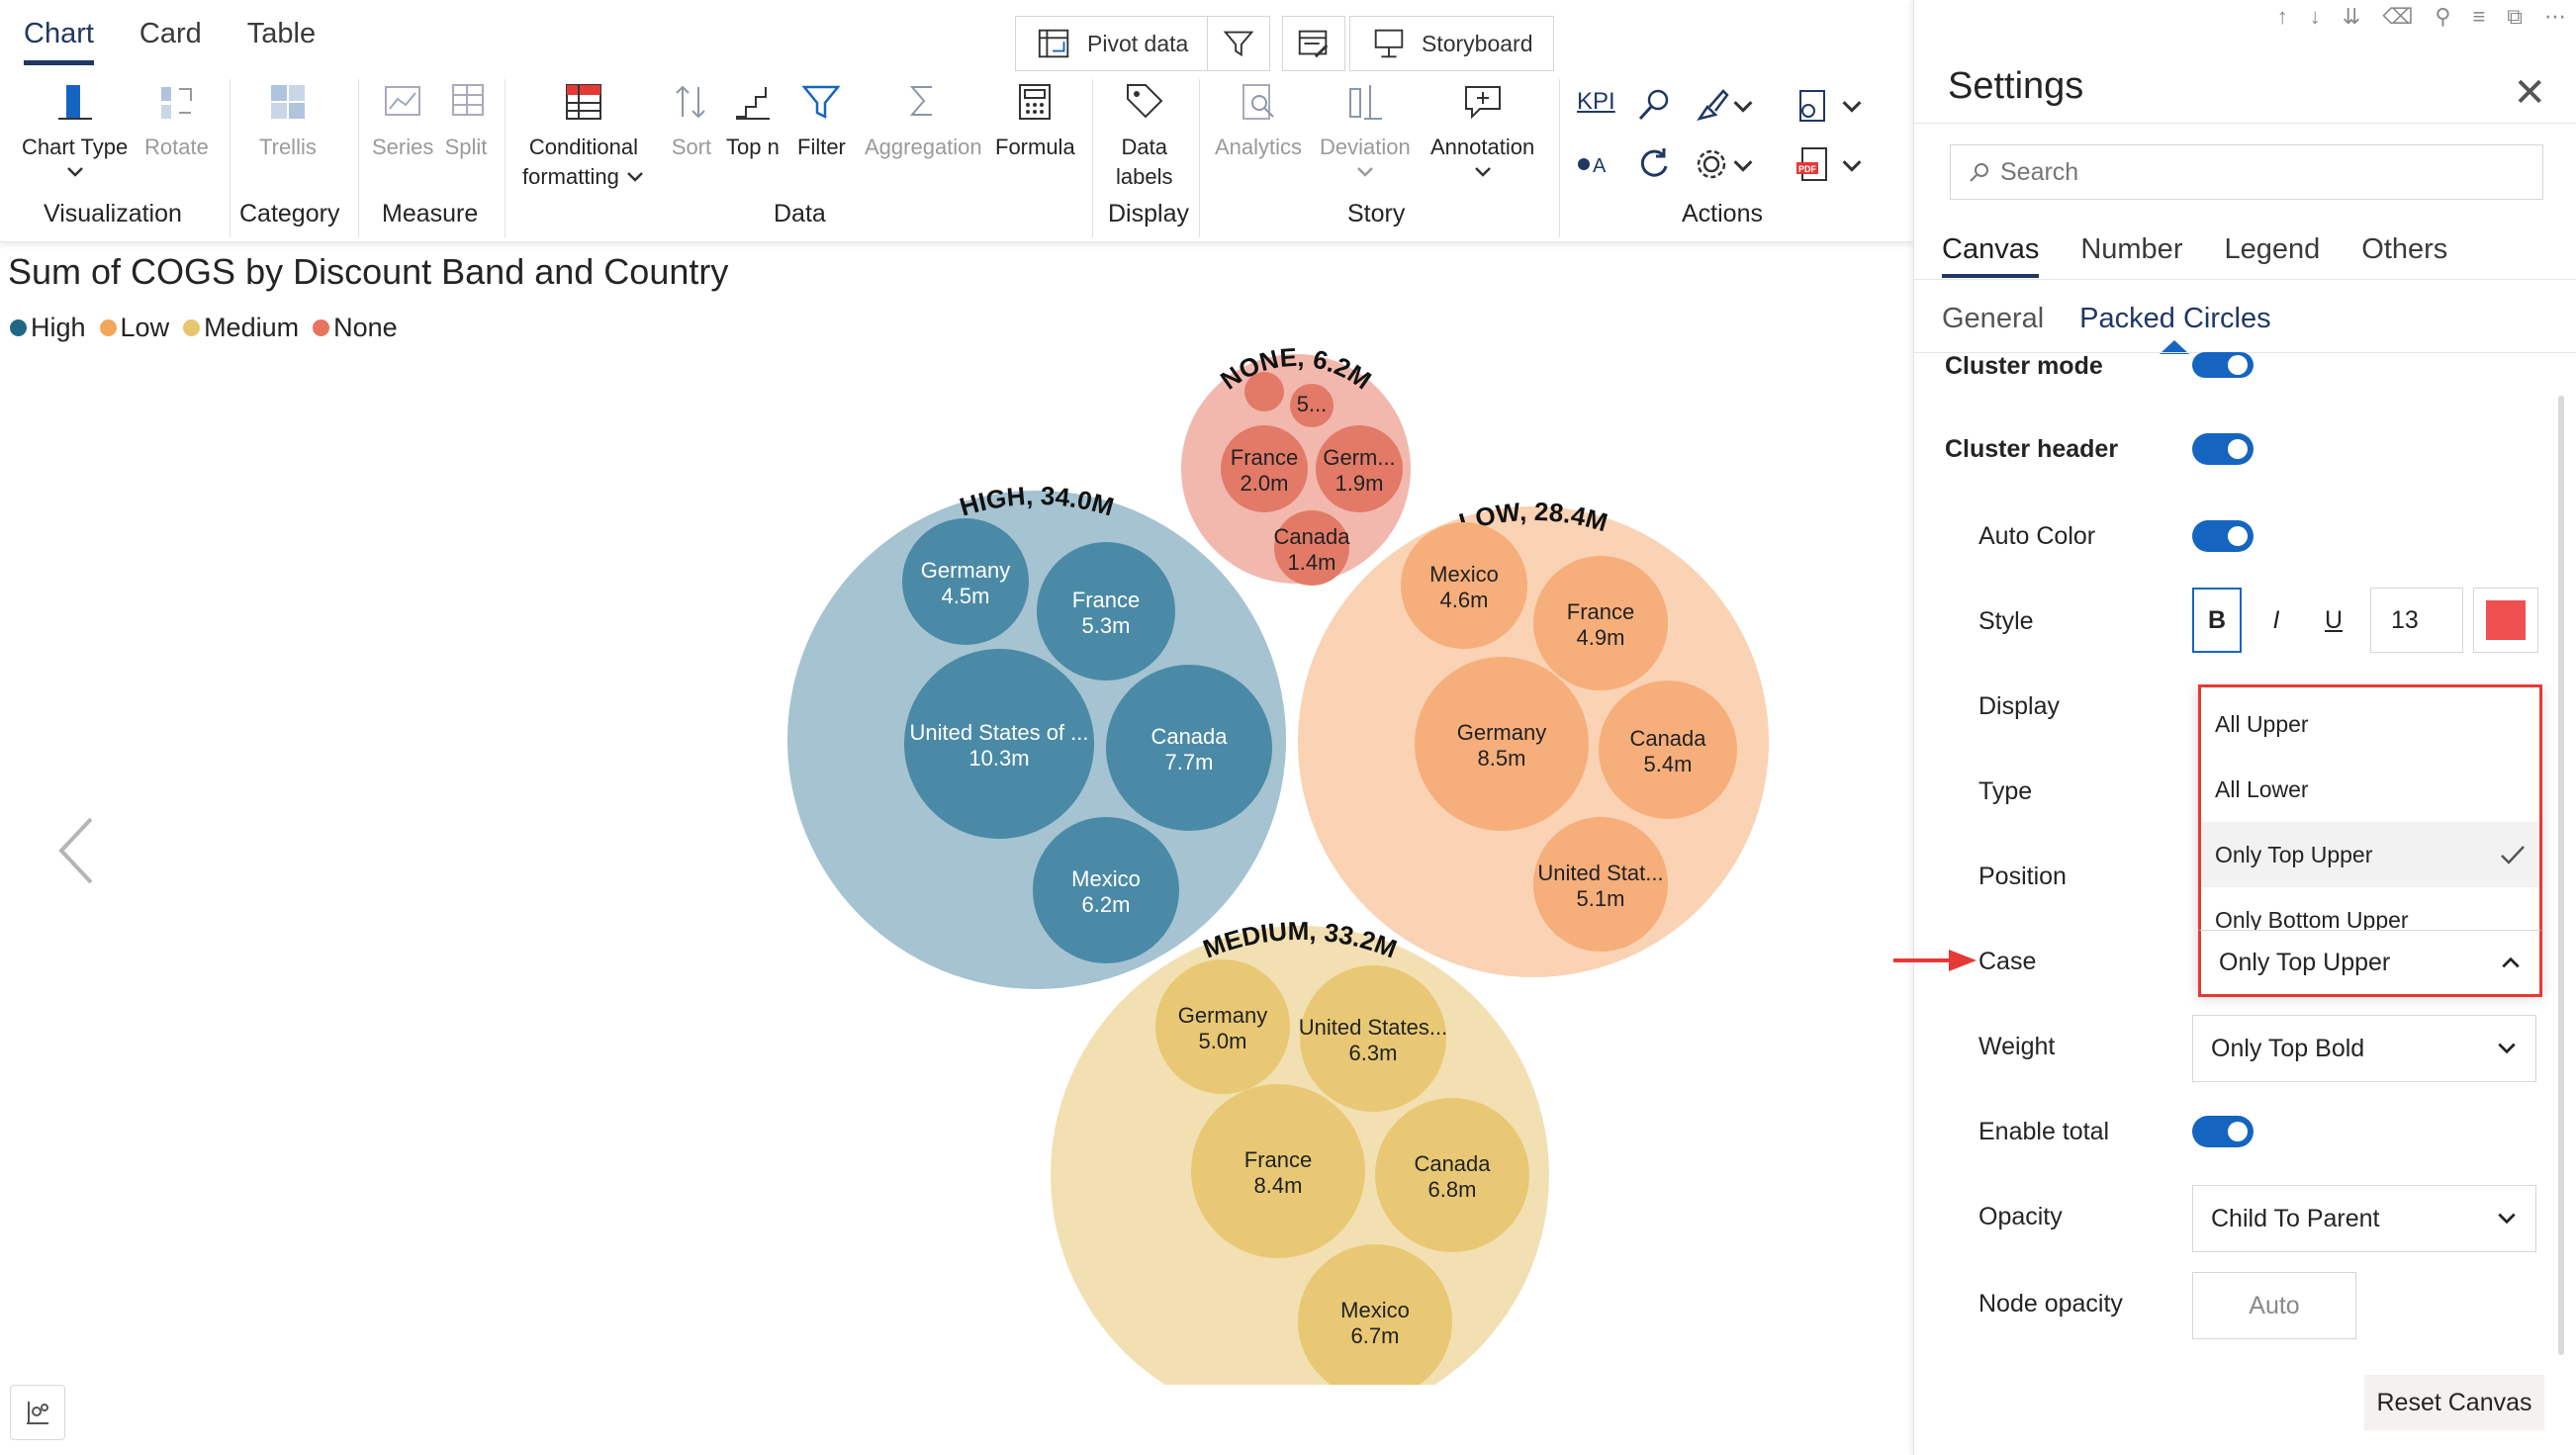 The image size is (2576, 1455). What do you see at coordinates (1239, 43) in the screenshot?
I see `filter-funnel-button` at bounding box center [1239, 43].